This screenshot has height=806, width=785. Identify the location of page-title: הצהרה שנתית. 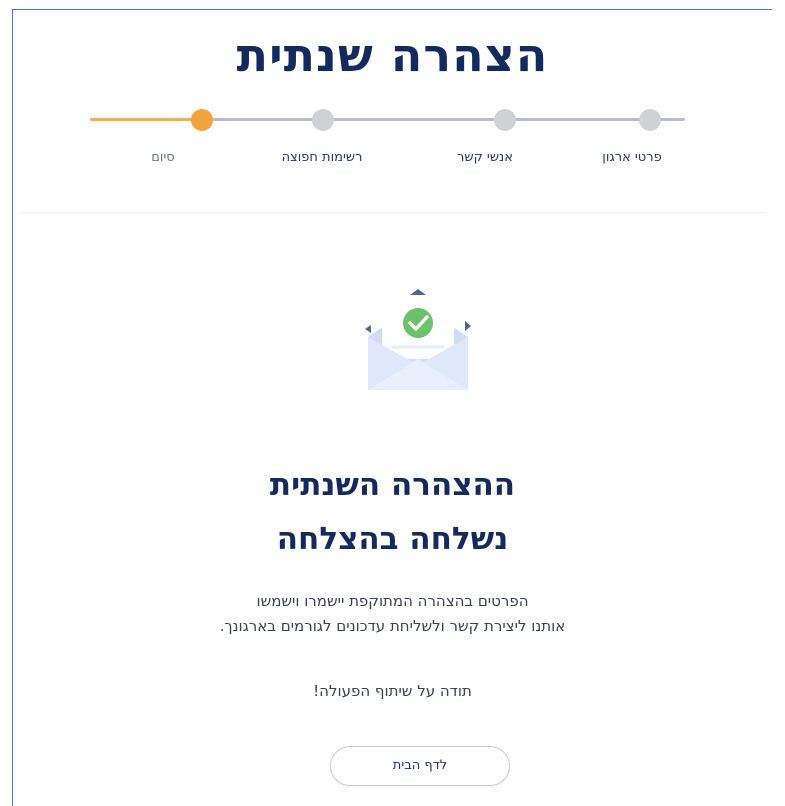
(392, 55).